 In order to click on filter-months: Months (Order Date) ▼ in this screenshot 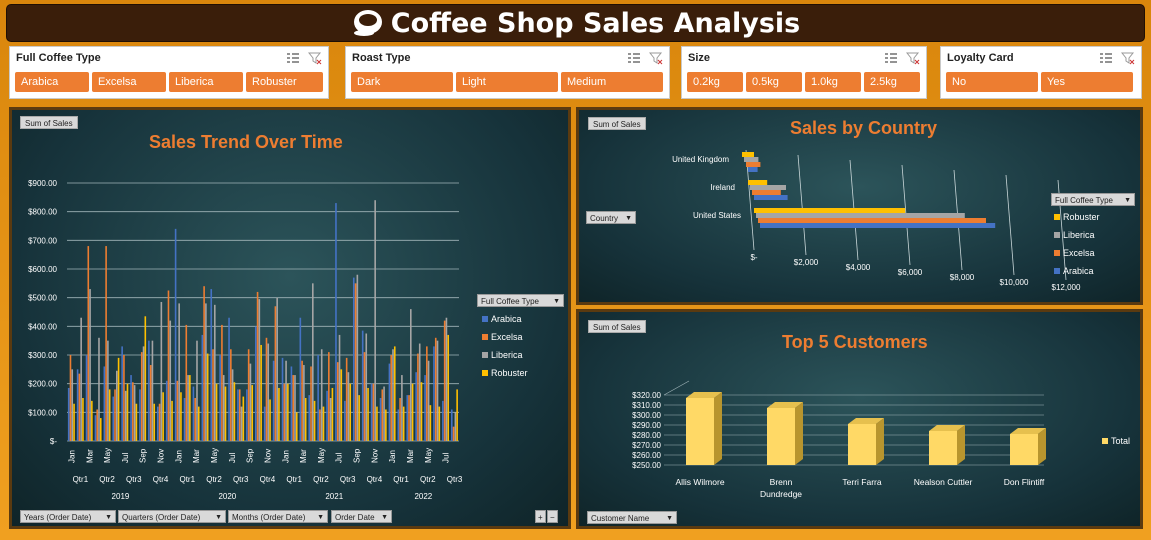, I will do `click(278, 516)`.